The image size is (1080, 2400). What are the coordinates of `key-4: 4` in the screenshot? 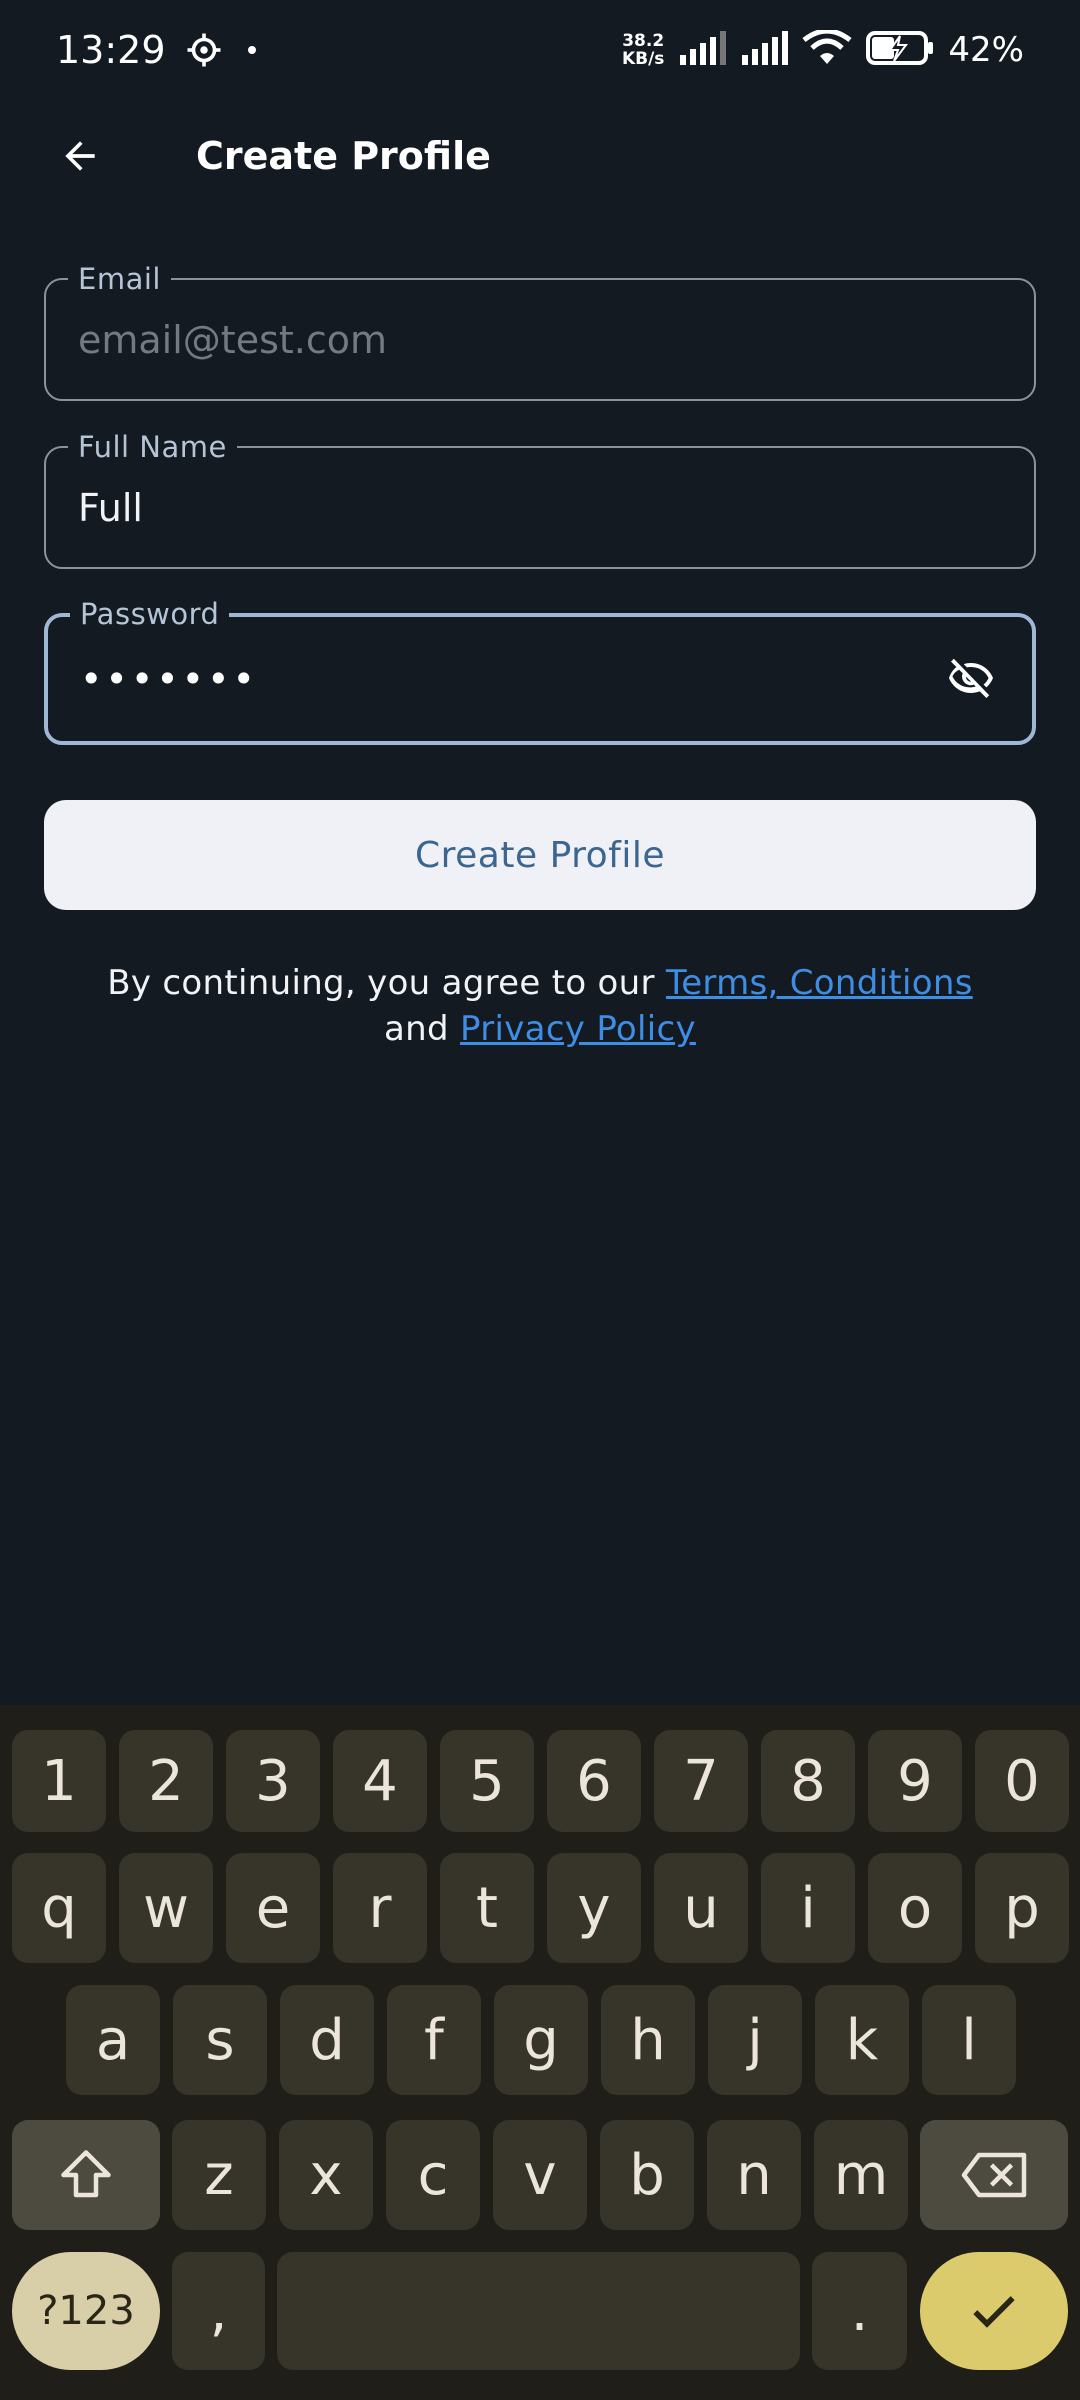 It's located at (380, 1781).